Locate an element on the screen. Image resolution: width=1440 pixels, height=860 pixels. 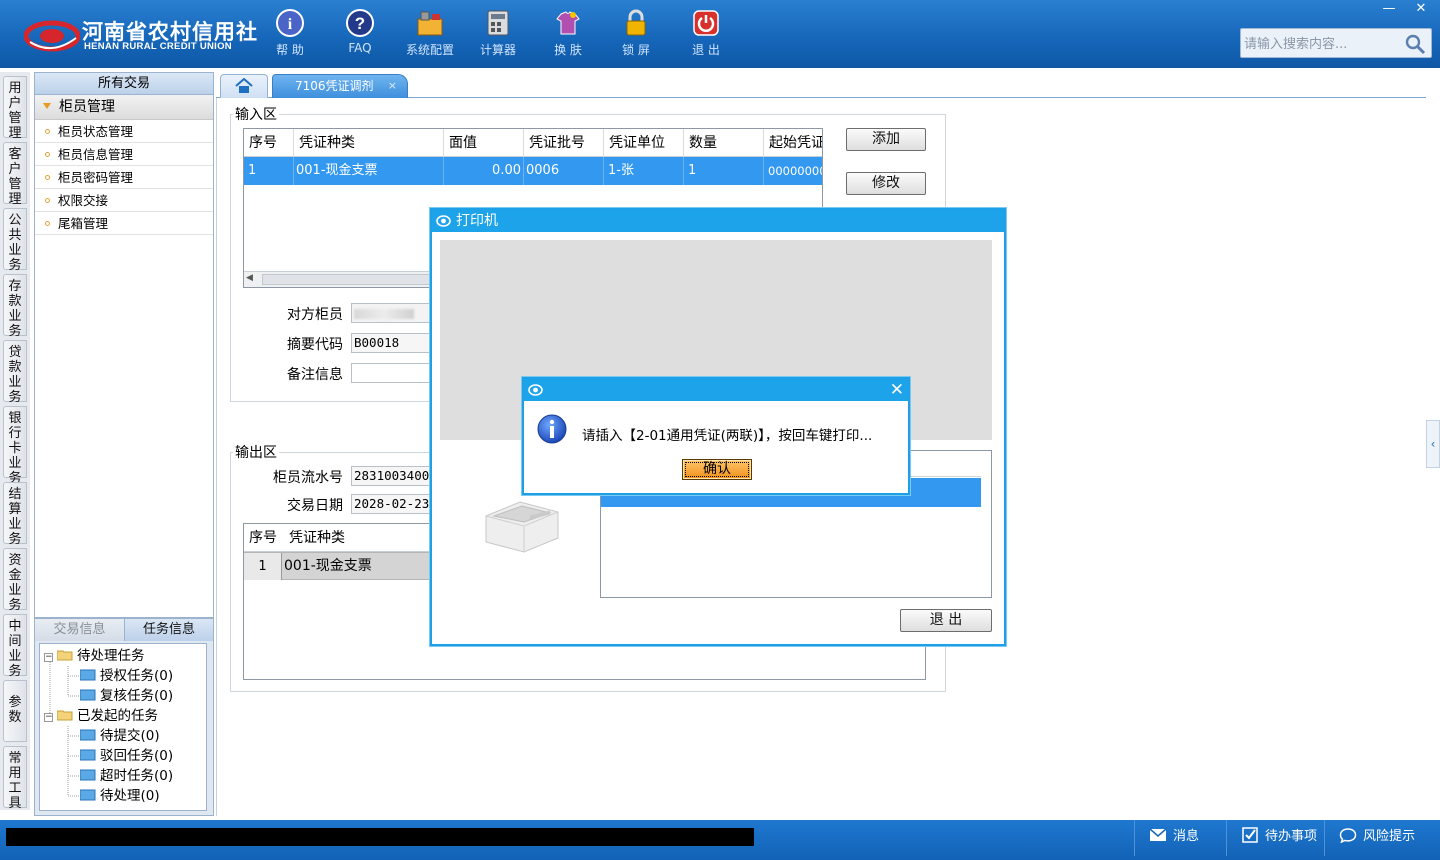
add-button: 添加 is located at coordinates (886, 139).